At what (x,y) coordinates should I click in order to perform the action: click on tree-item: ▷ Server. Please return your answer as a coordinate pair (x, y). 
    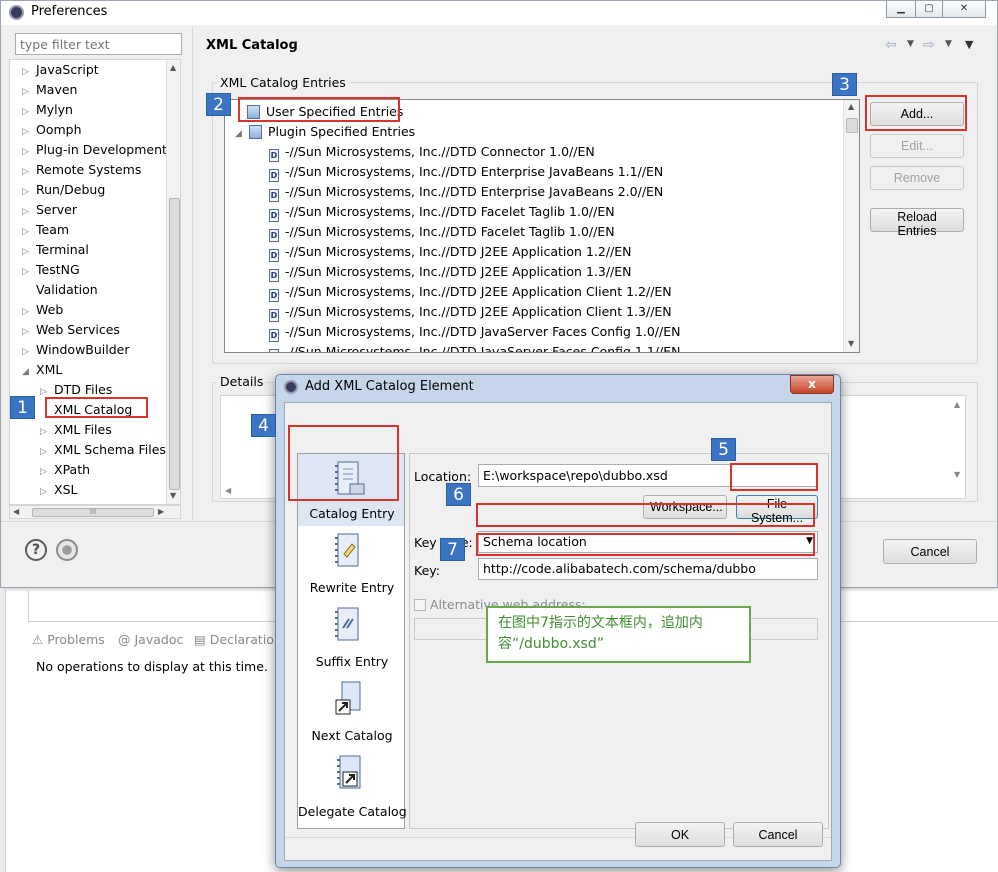
    Looking at the image, I should click on (49, 210).